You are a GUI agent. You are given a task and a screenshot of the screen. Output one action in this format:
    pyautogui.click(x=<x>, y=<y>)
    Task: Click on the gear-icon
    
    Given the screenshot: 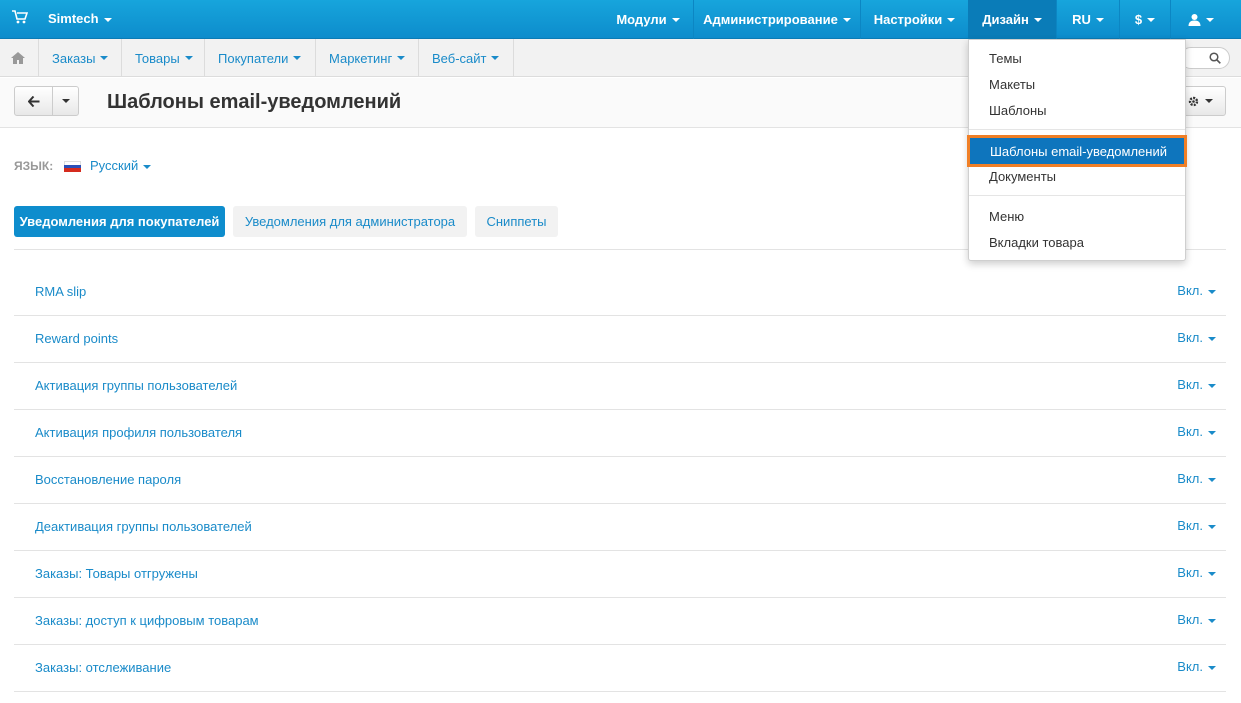 What is the action you would take?
    pyautogui.click(x=1193, y=101)
    